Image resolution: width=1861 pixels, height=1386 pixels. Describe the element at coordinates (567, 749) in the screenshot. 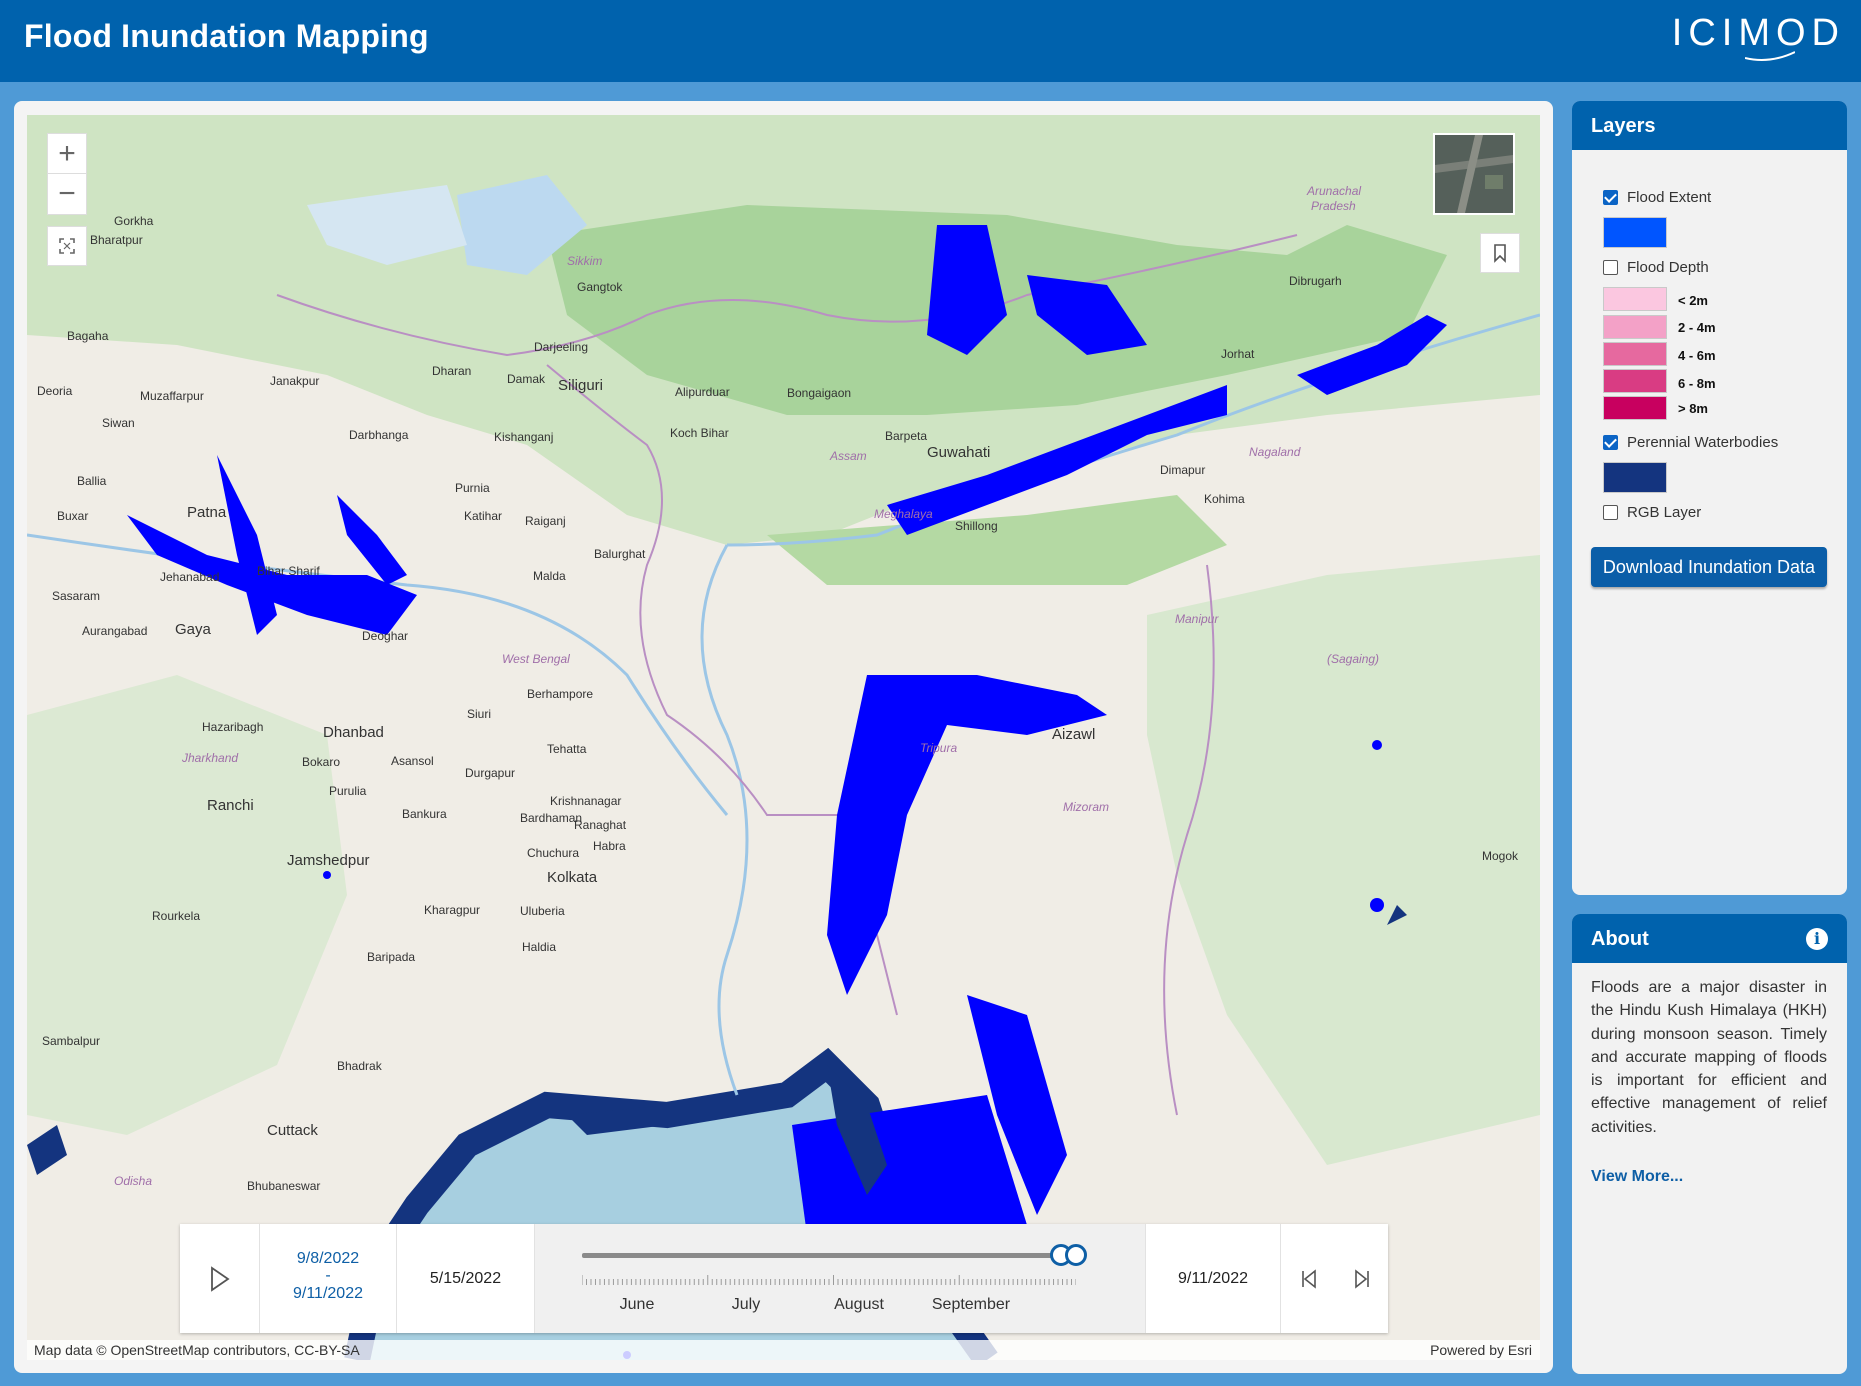

I see `place-label: Tehatta` at that location.